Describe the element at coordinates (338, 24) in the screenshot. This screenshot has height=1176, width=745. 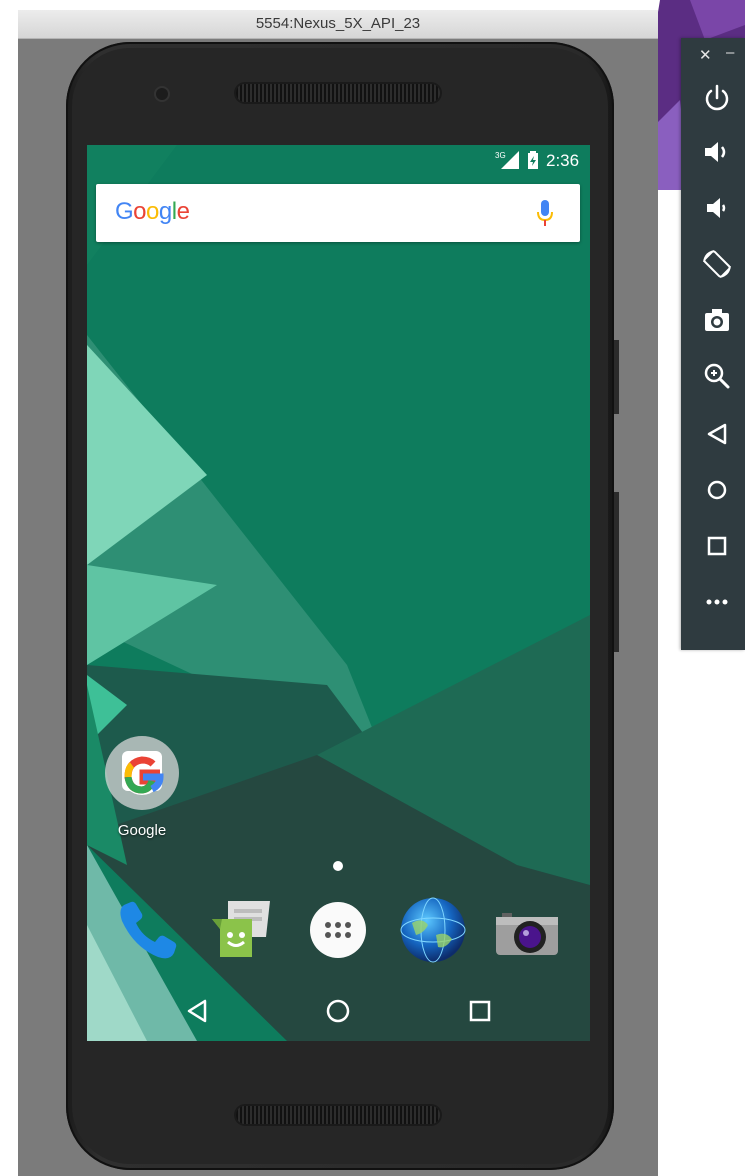
I see `window-title: 5554:Nexus_5X_API_23` at that location.